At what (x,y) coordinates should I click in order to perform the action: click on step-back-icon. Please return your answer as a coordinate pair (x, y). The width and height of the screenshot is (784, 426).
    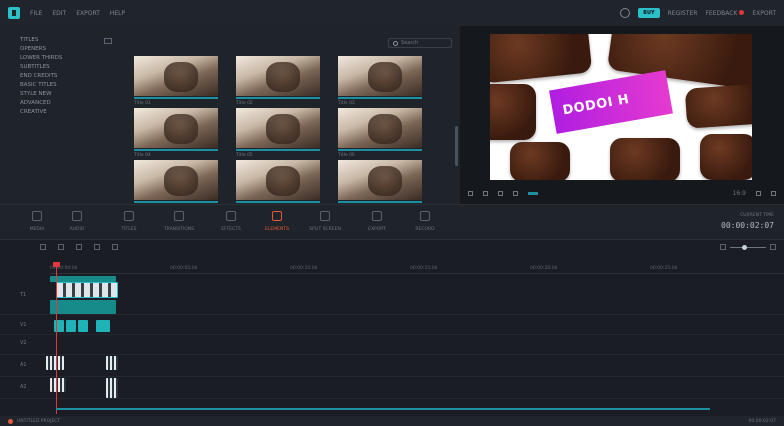
    Looking at the image, I should click on (485, 193).